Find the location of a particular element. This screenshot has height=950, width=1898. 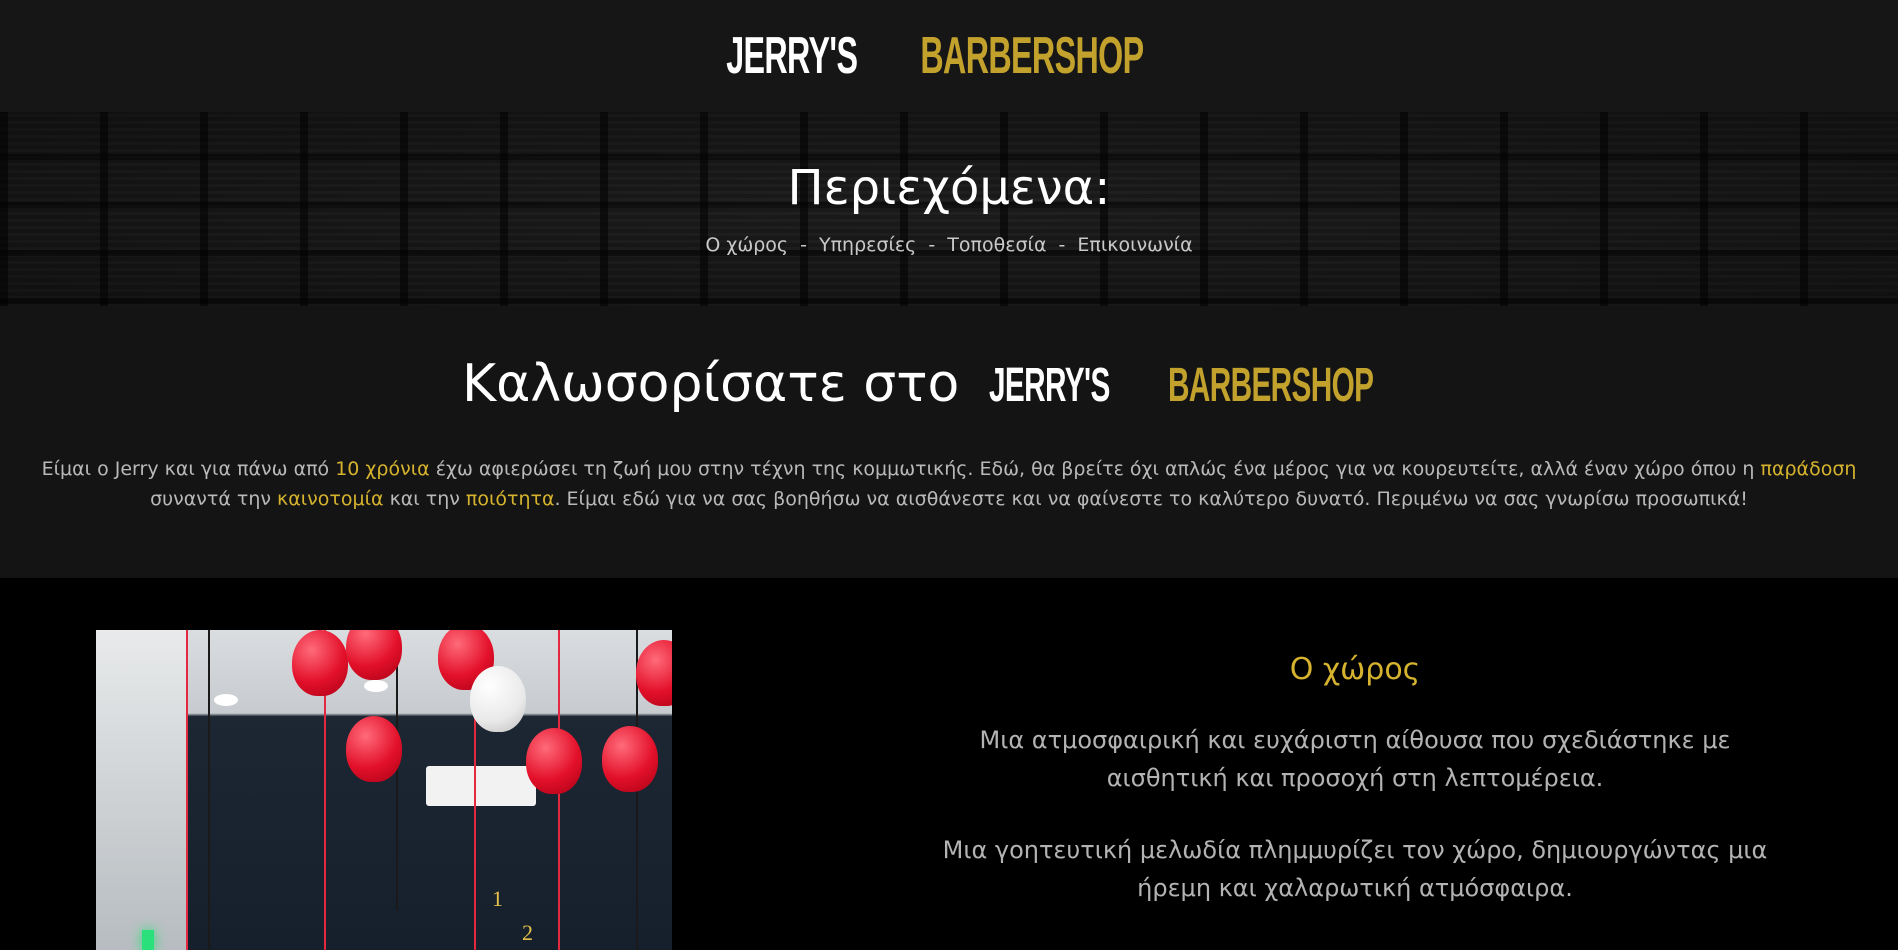

intro-highlight-years: 10 χρόνια is located at coordinates (382, 469).